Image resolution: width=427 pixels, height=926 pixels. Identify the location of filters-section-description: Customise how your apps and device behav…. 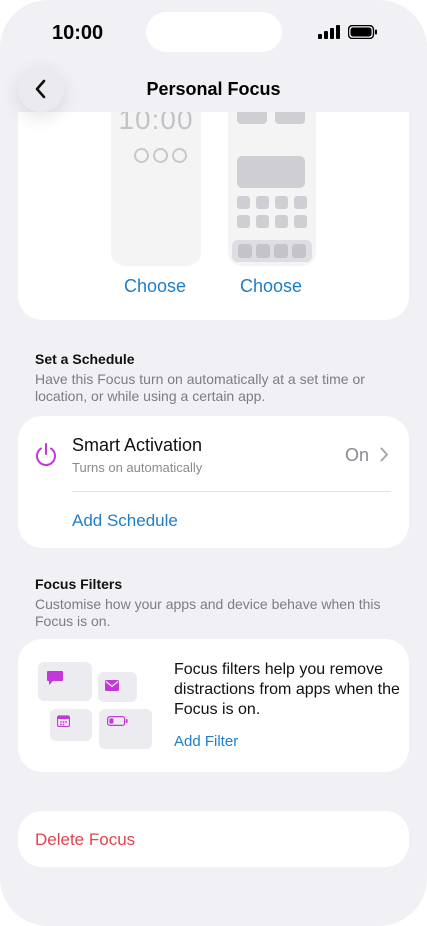
(208, 612).